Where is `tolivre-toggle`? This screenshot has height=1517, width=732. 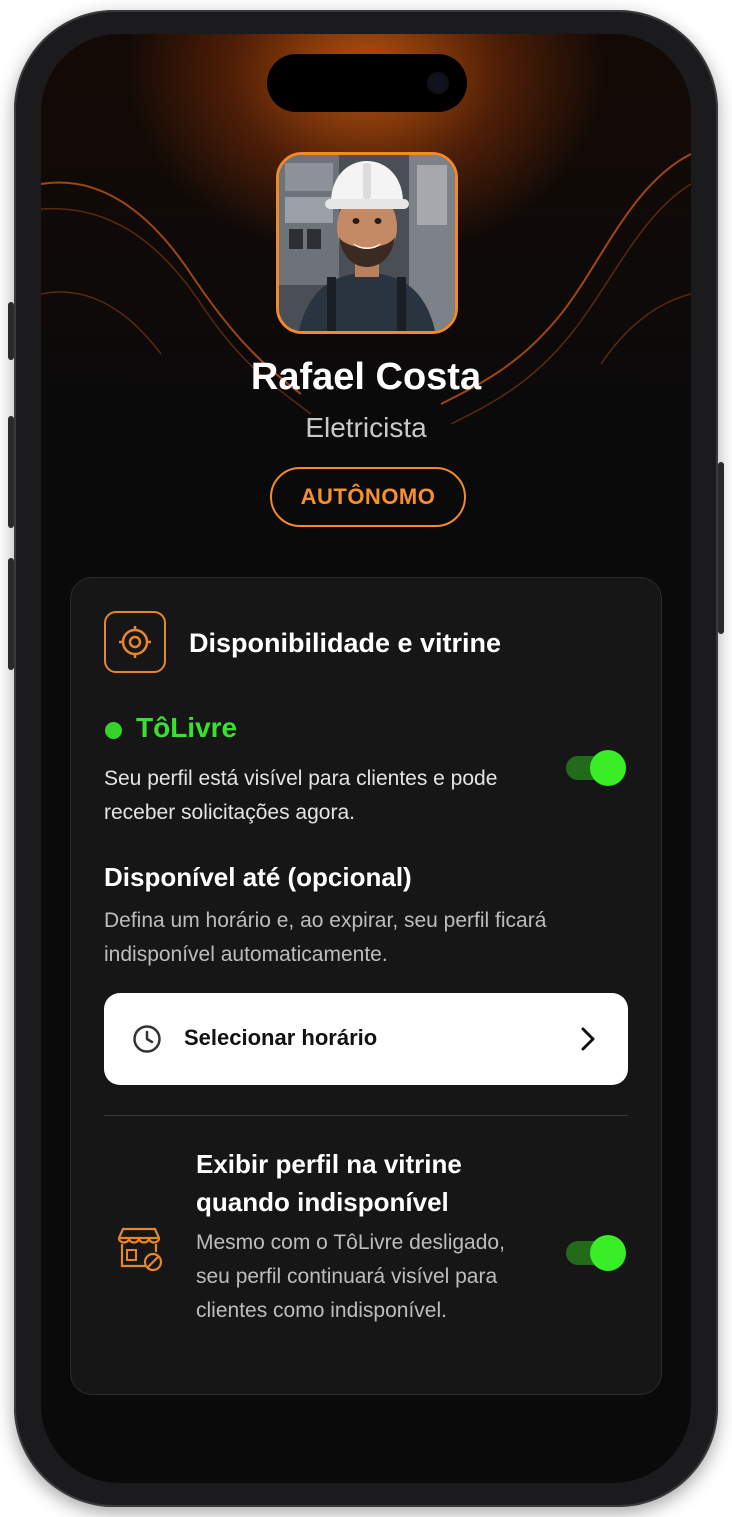 tolivre-toggle is located at coordinates (596, 768).